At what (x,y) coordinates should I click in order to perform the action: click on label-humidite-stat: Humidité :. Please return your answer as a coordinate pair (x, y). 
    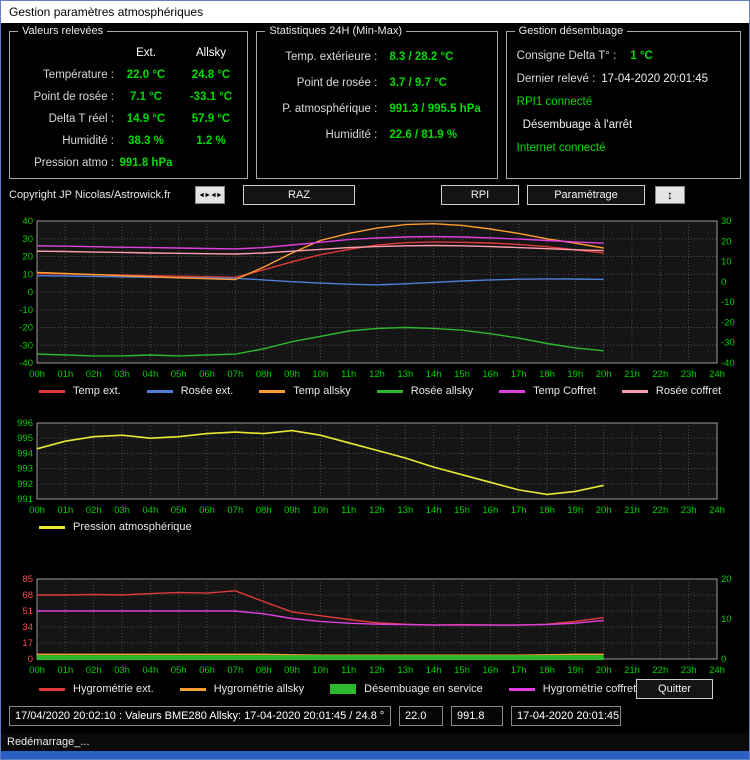
    Looking at the image, I should click on (351, 135).